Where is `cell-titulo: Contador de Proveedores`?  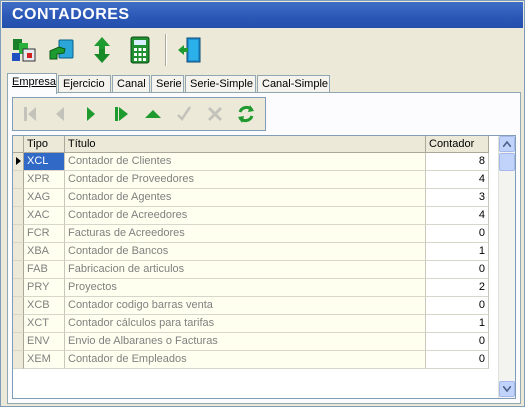 cell-titulo: Contador de Proveedores is located at coordinates (245, 180).